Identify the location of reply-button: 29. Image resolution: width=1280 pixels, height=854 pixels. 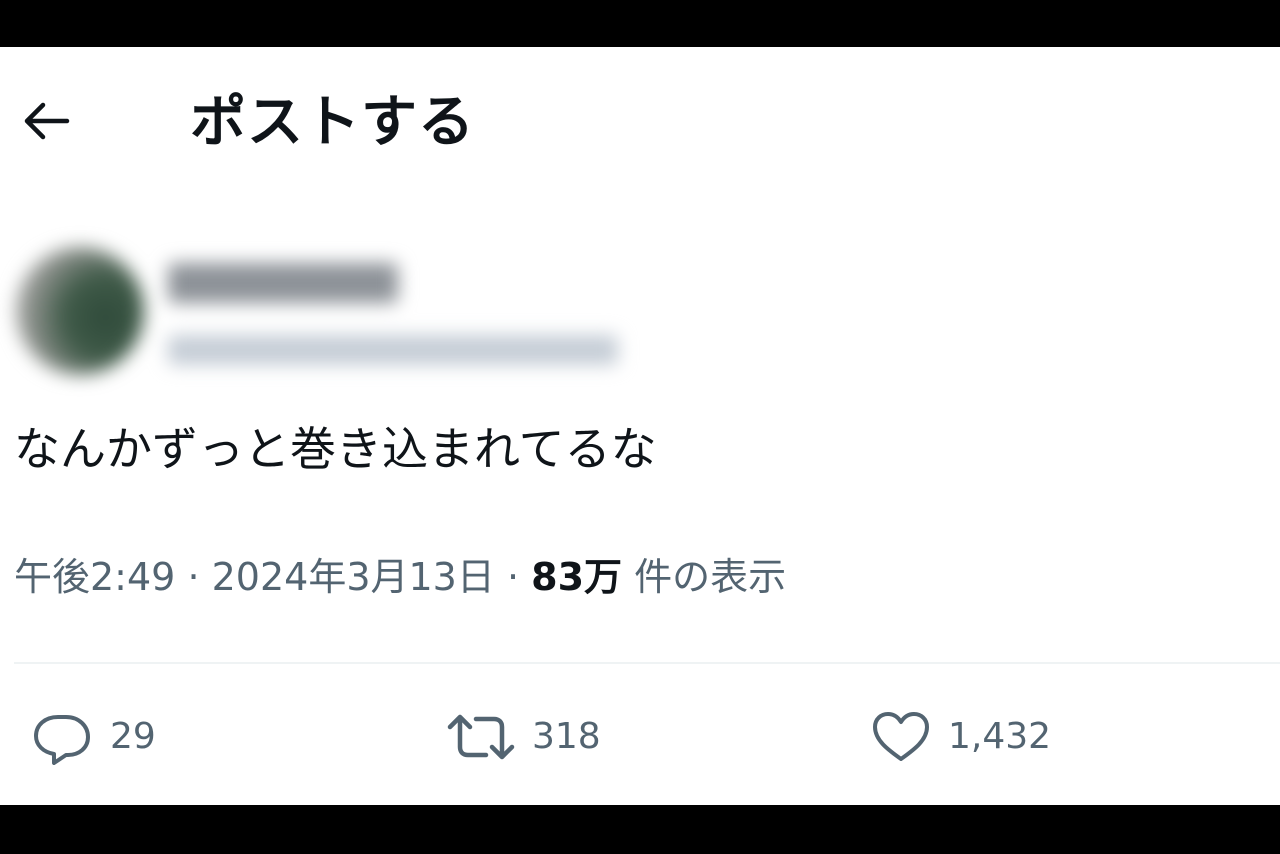
(93, 737).